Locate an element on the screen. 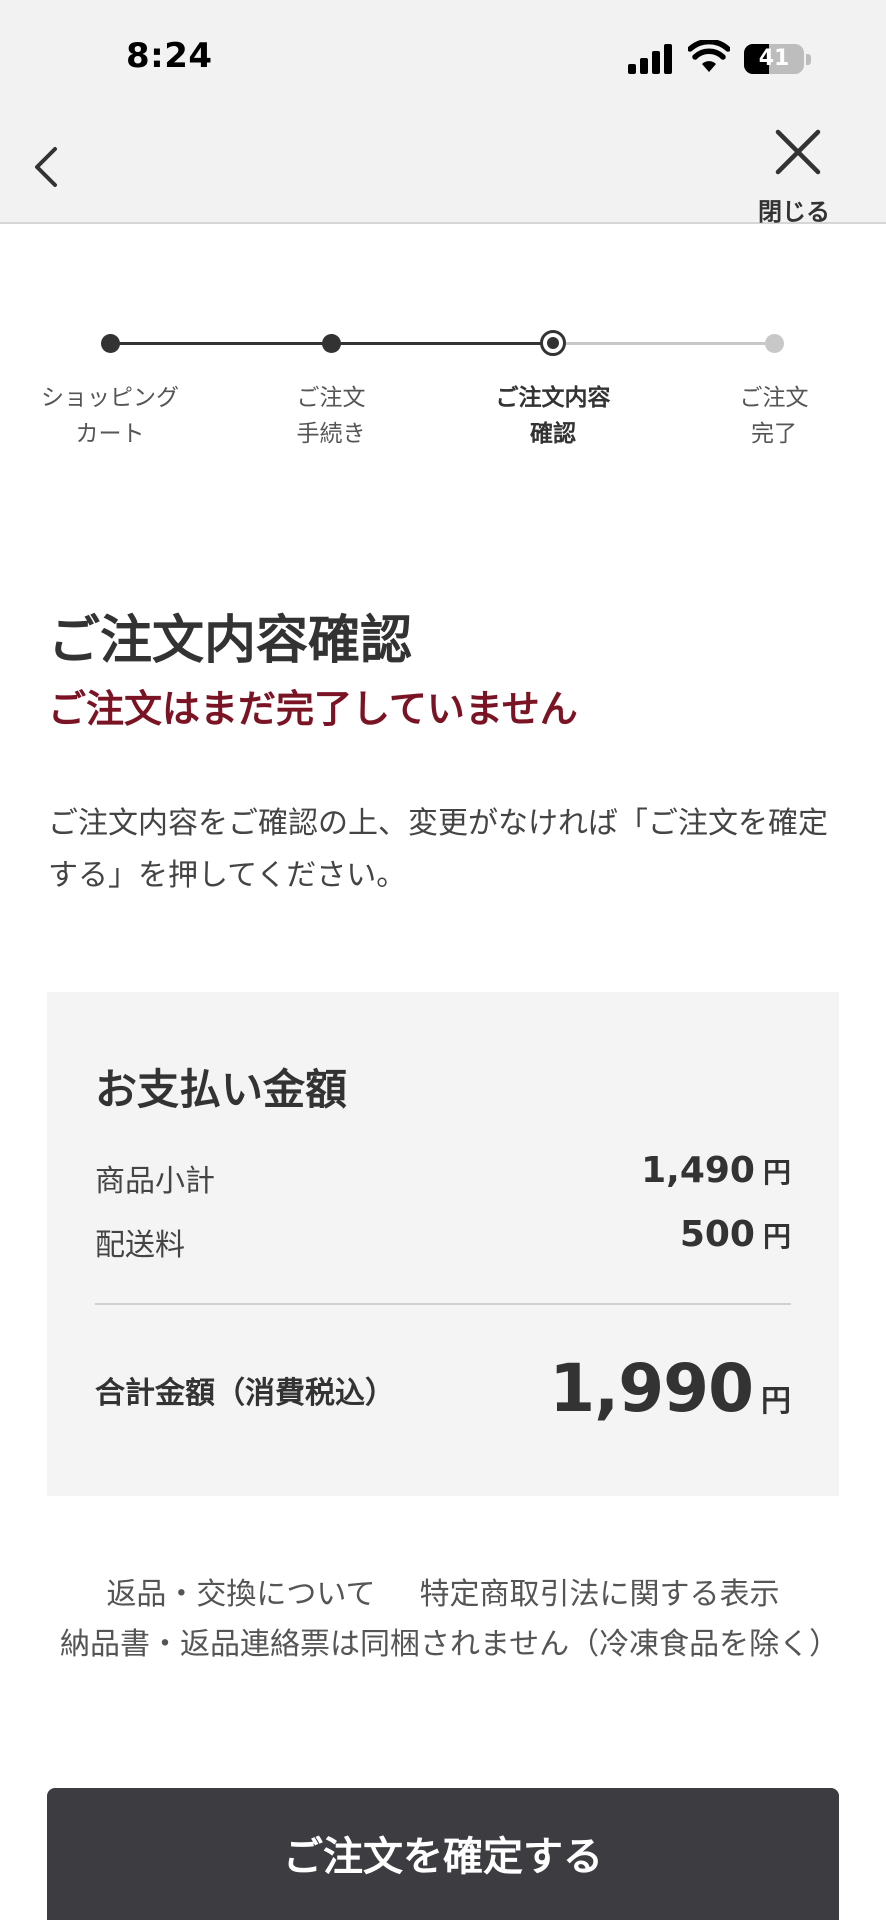 This screenshot has width=886, height=1920. chevron-left-icon is located at coordinates (46, 167).